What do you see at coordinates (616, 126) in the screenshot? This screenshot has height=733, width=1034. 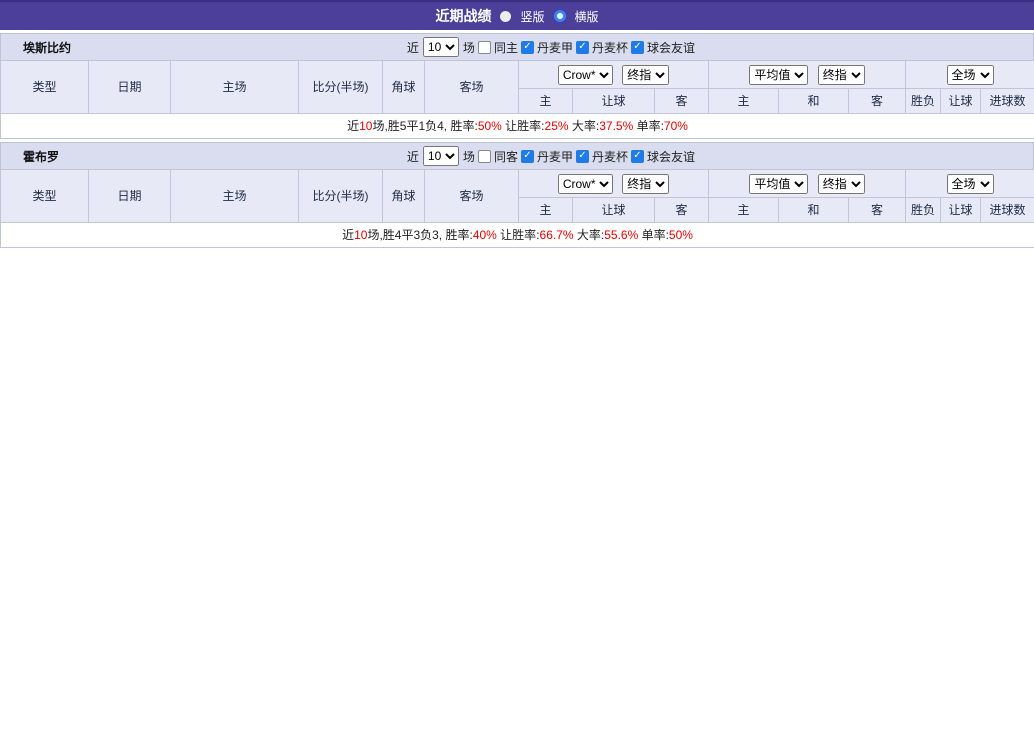 I see `summary-part: 37.5%` at bounding box center [616, 126].